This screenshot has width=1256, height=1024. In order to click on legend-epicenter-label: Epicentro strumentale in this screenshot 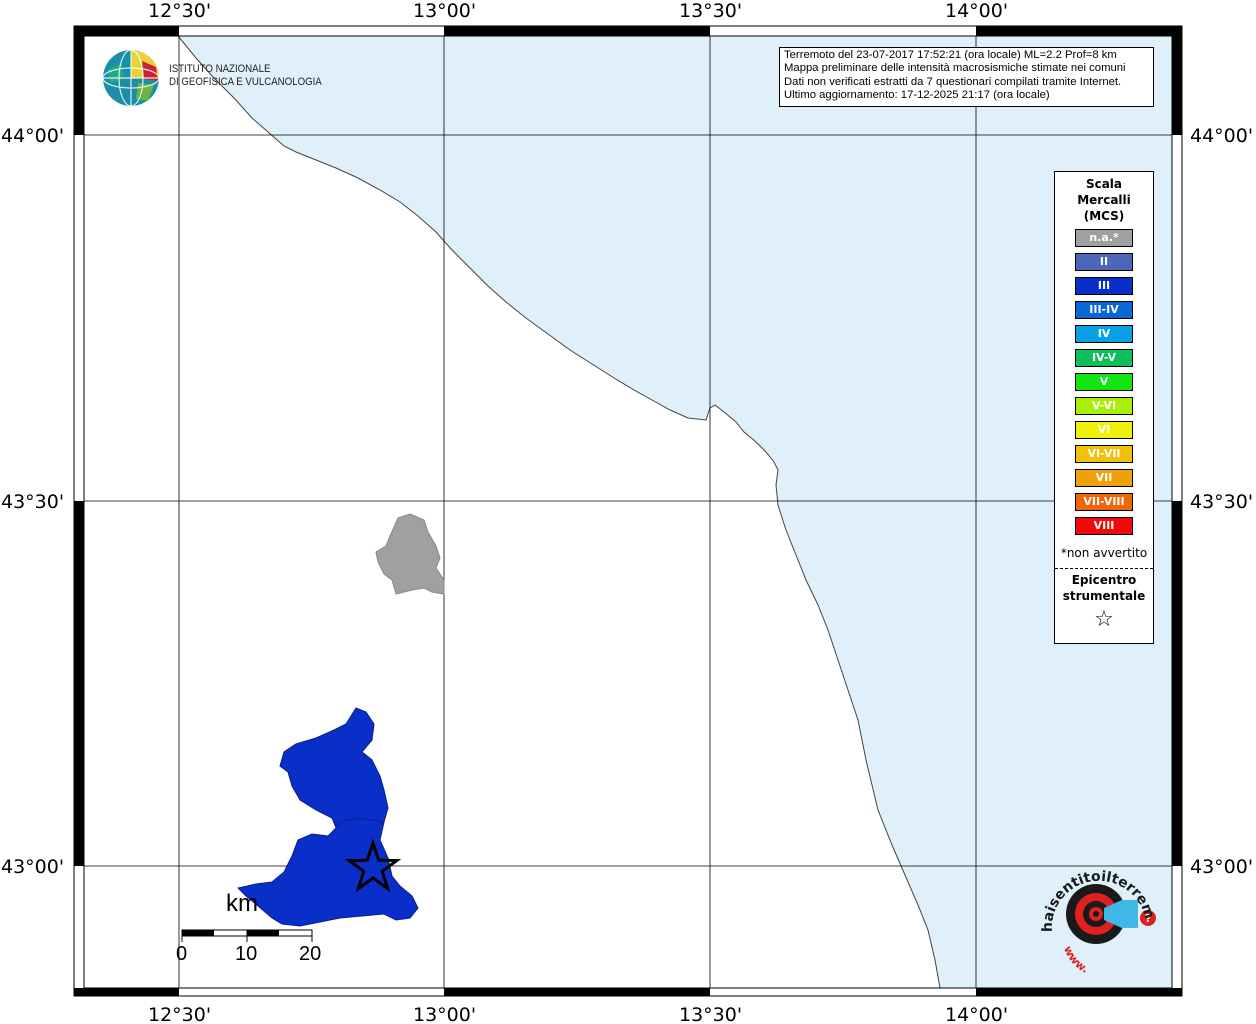, I will do `click(1104, 588)`.